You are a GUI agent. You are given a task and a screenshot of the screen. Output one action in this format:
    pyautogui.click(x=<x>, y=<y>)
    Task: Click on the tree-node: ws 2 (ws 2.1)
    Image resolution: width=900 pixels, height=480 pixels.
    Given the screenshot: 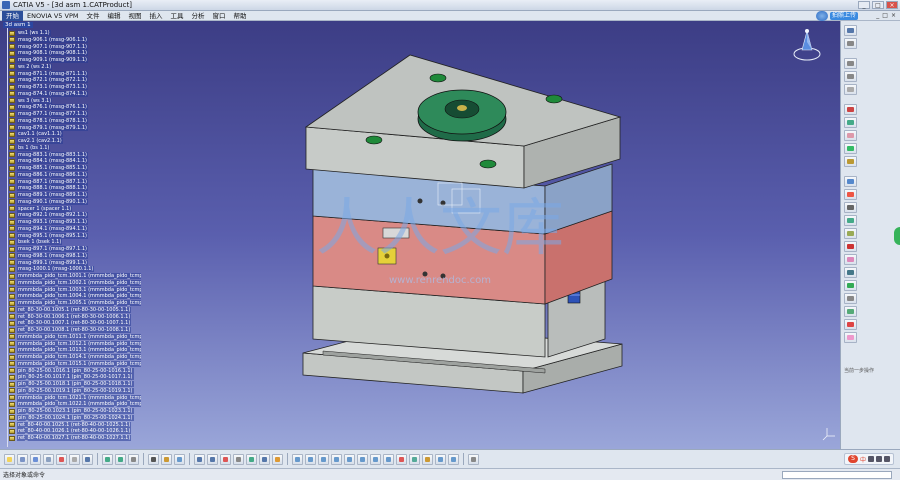 What is the action you would take?
    pyautogui.click(x=31, y=66)
    